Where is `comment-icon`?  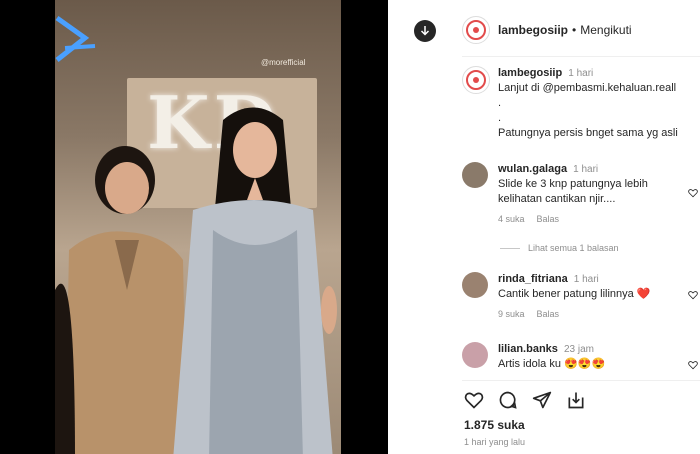 comment-icon is located at coordinates (508, 400).